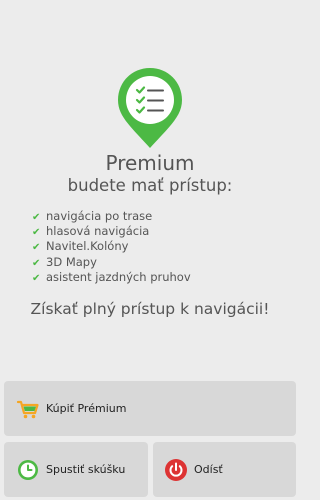 The height and width of the screenshot is (500, 320). Describe the element at coordinates (87, 246) in the screenshot. I see `feature-label: Navitel.Kolóny` at that location.